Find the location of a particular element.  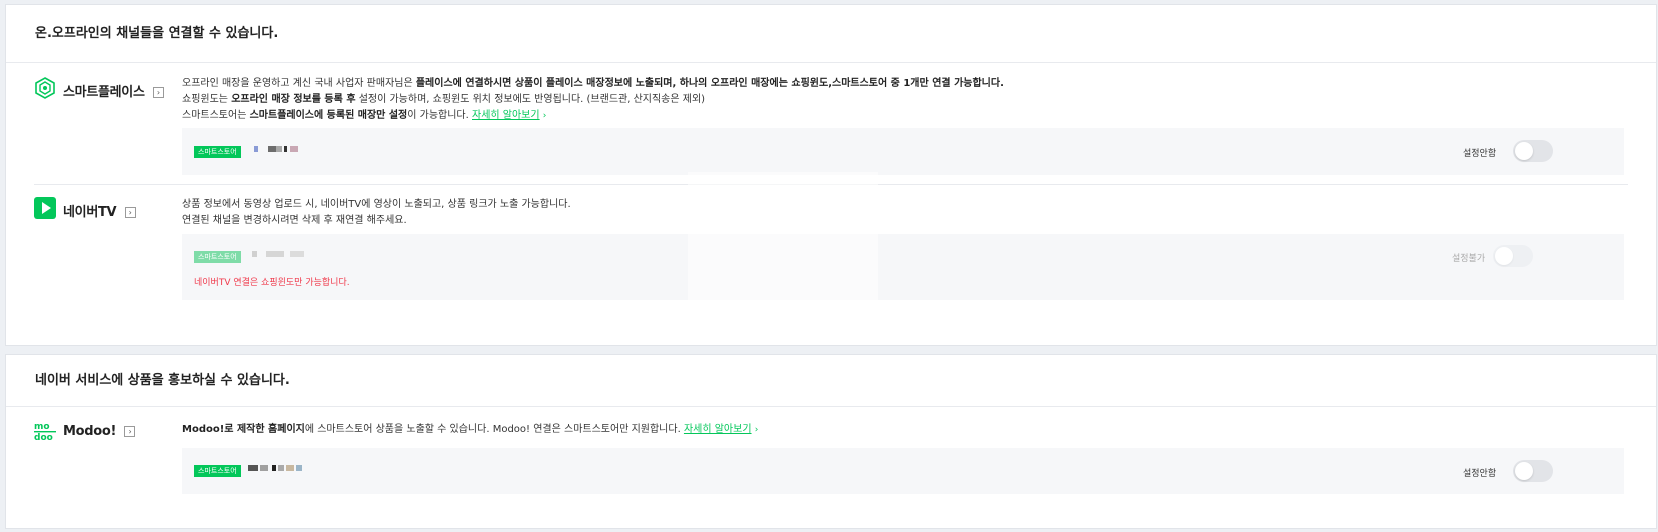

overlay-artifact is located at coordinates (783, 255).